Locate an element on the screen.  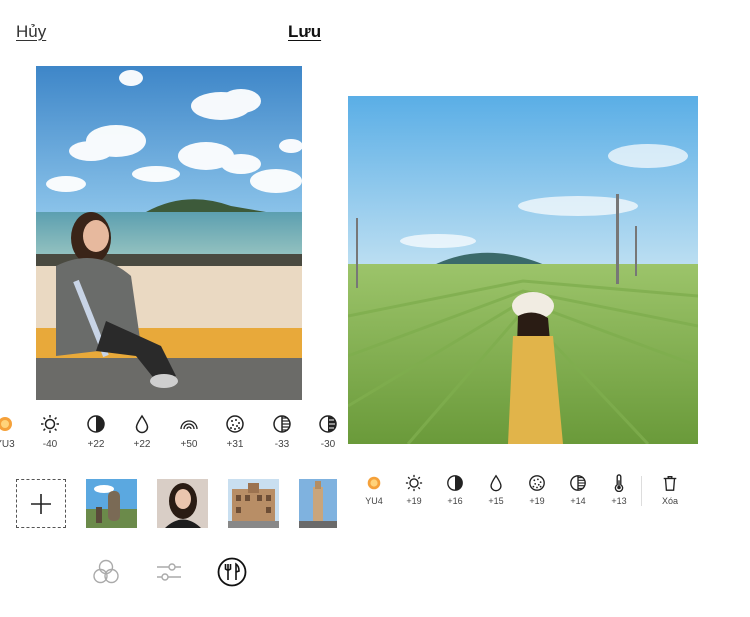
rainbow-adjust: +50 is located at coordinates (189, 432).